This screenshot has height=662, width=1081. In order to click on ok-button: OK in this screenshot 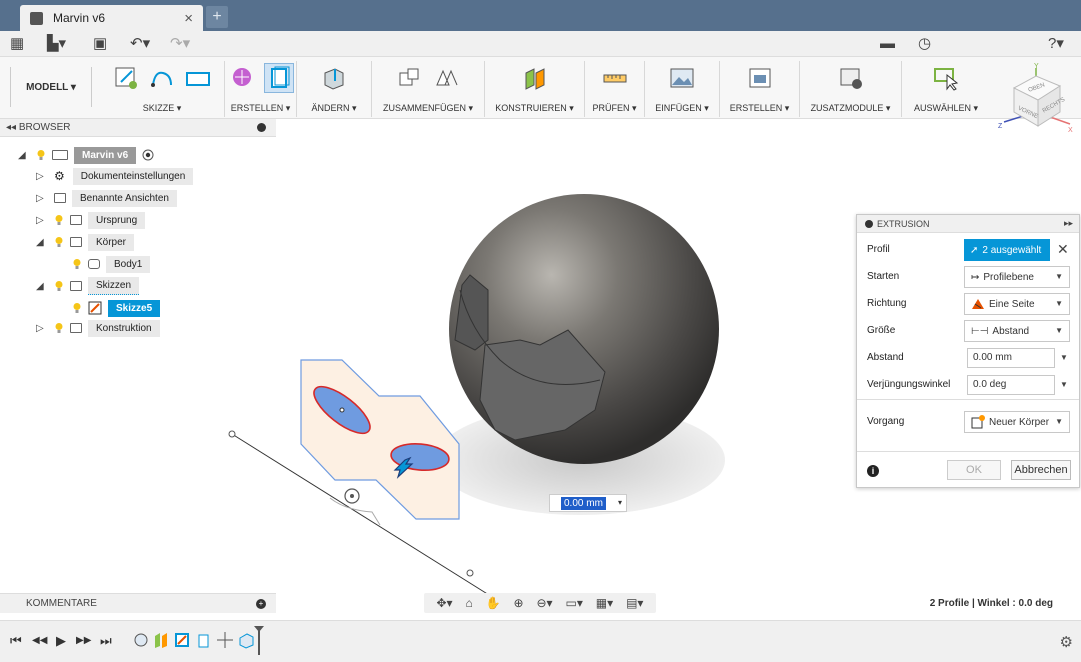, I will do `click(974, 470)`.